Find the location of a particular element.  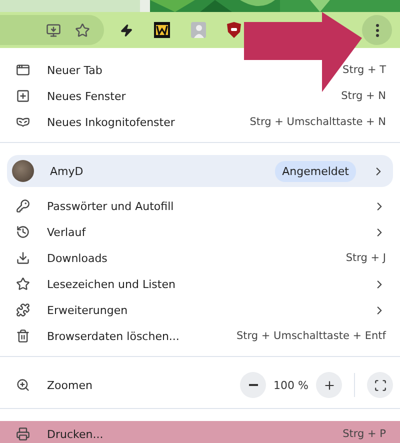

profile-row: AmyD Angemeldet is located at coordinates (200, 171).